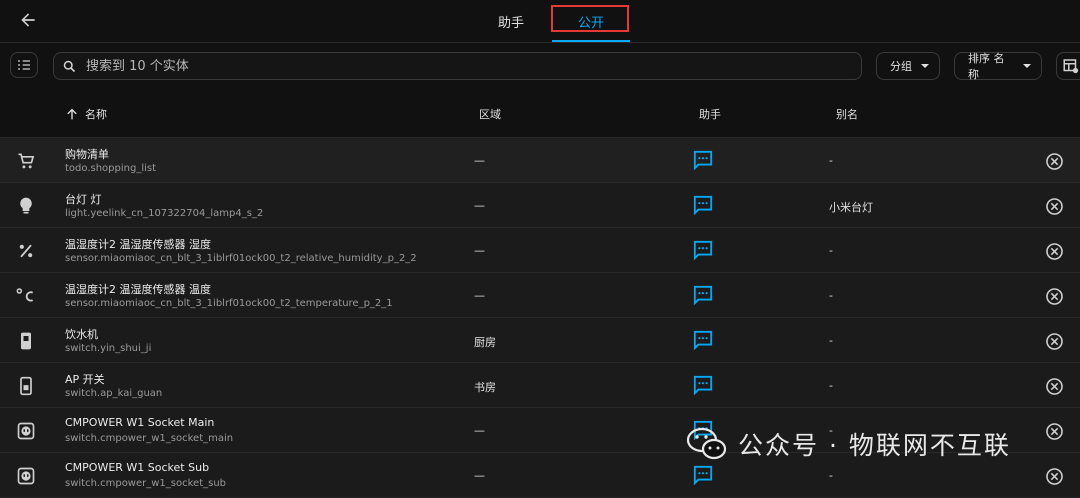 The width and height of the screenshot is (1080, 498). I want to click on search-input, so click(466, 66).